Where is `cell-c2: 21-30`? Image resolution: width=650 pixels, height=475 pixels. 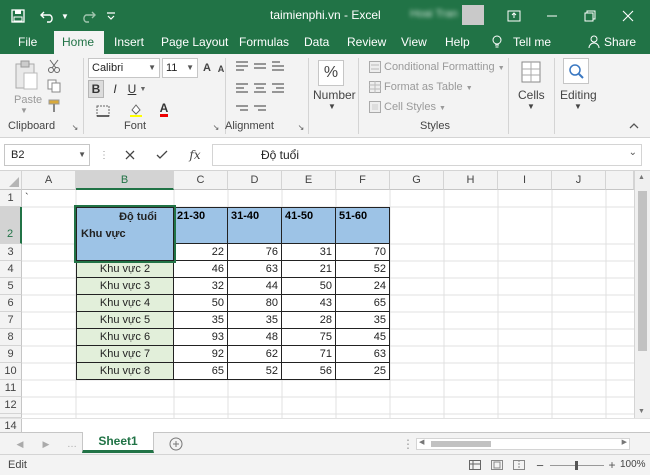 cell-c2: 21-30 is located at coordinates (201, 225).